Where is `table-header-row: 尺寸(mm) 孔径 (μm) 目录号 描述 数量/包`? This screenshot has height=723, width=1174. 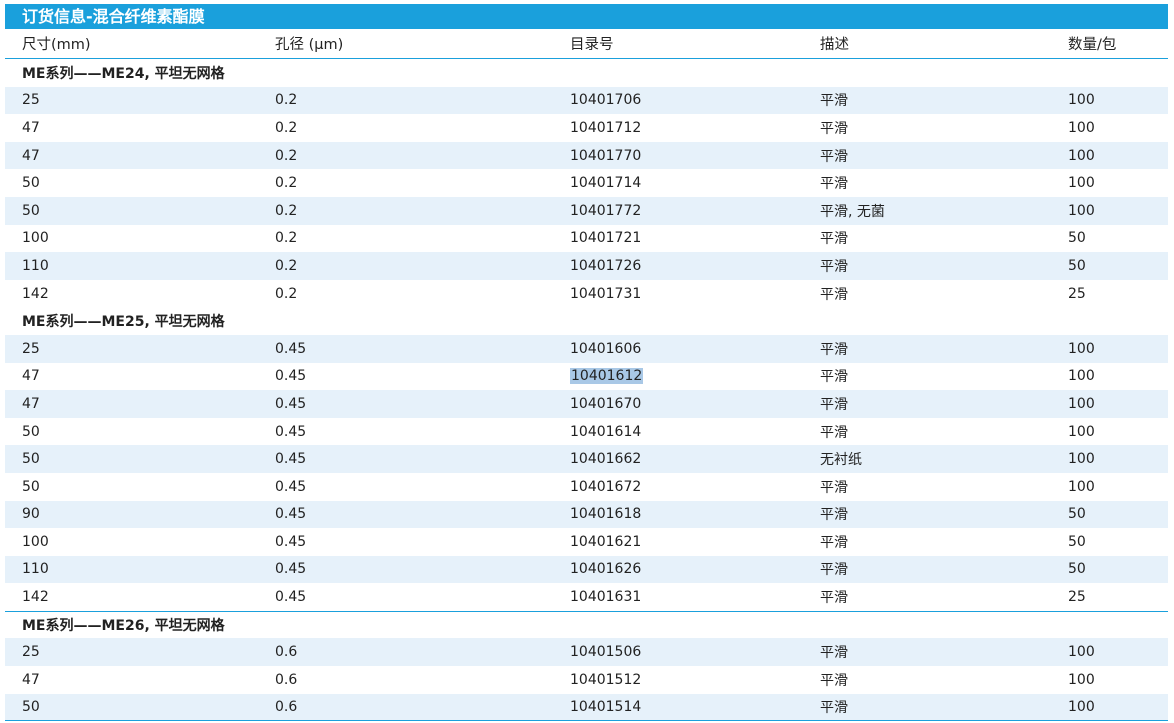
table-header-row: 尺寸(mm) 孔径 (μm) 目录号 描述 数量/包 is located at coordinates (586, 43).